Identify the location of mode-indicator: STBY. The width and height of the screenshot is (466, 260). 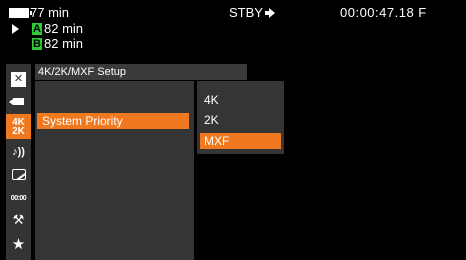
(252, 12).